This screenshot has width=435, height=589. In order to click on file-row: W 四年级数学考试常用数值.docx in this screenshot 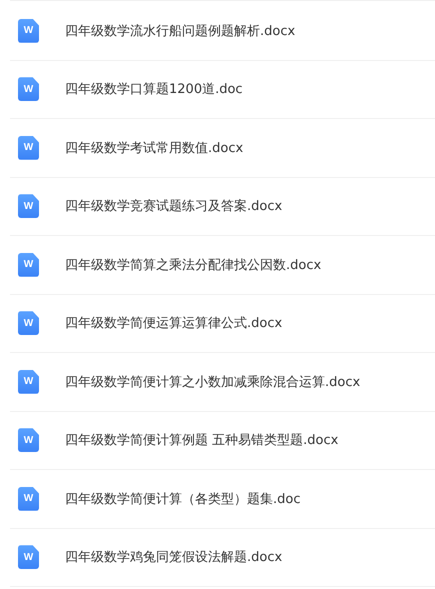, I will do `click(222, 148)`.